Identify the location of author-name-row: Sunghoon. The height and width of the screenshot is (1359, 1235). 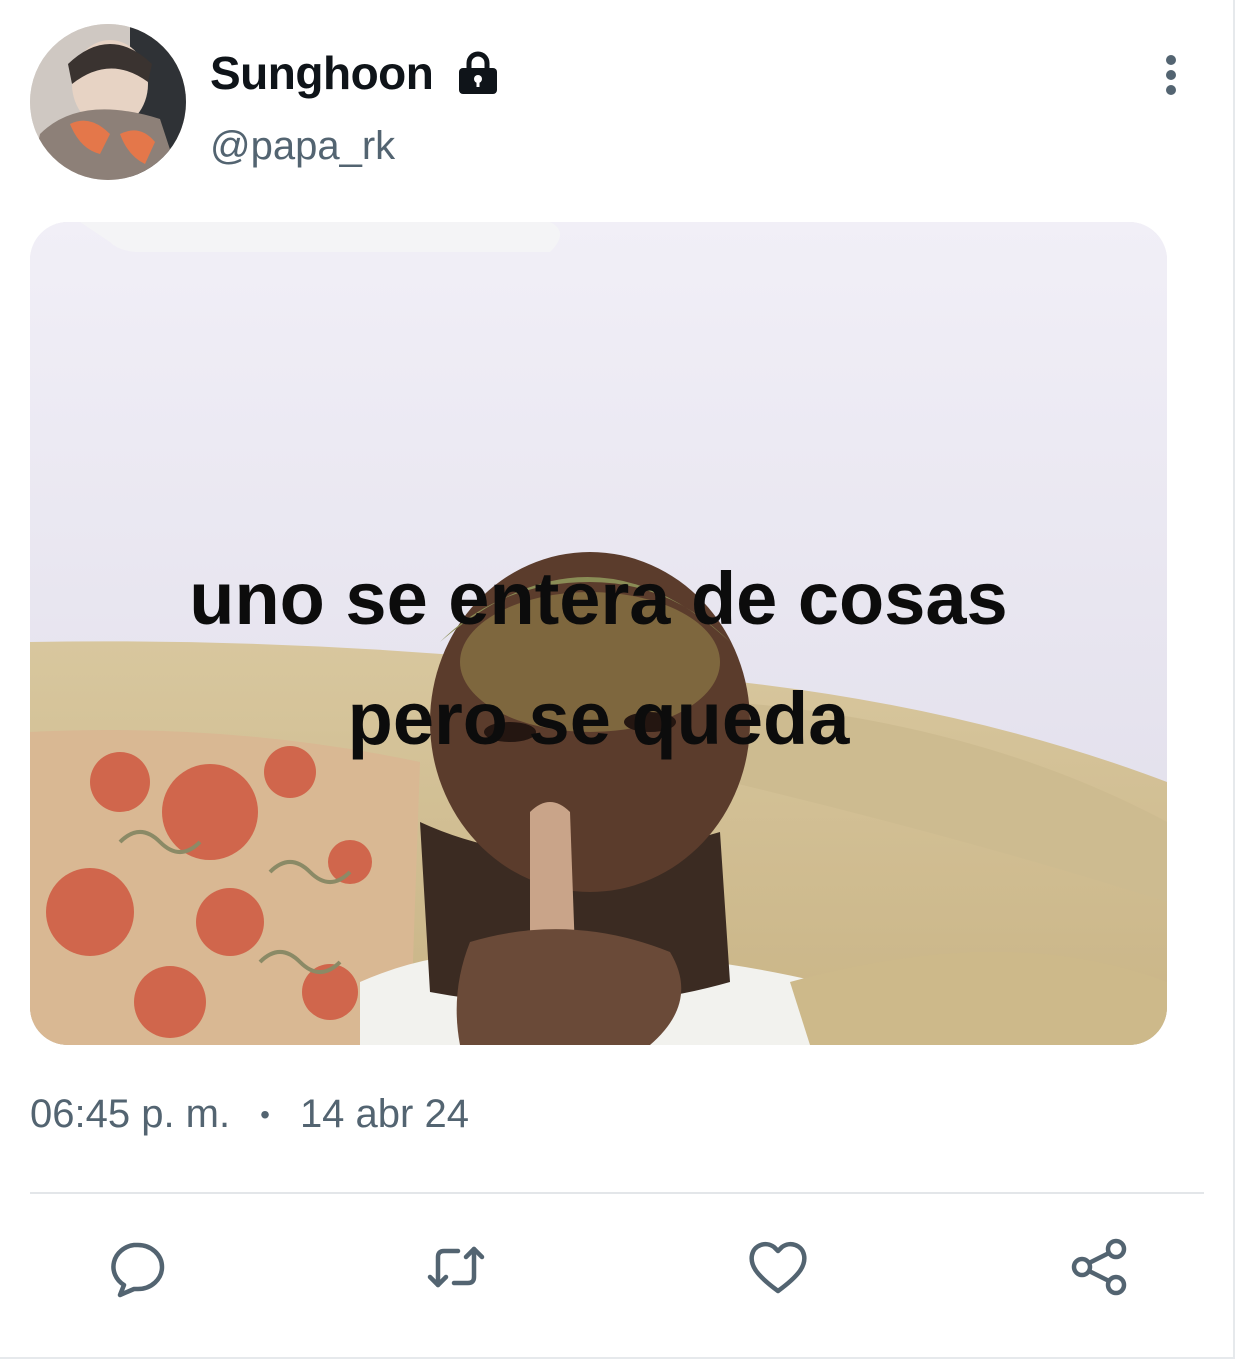
(355, 73).